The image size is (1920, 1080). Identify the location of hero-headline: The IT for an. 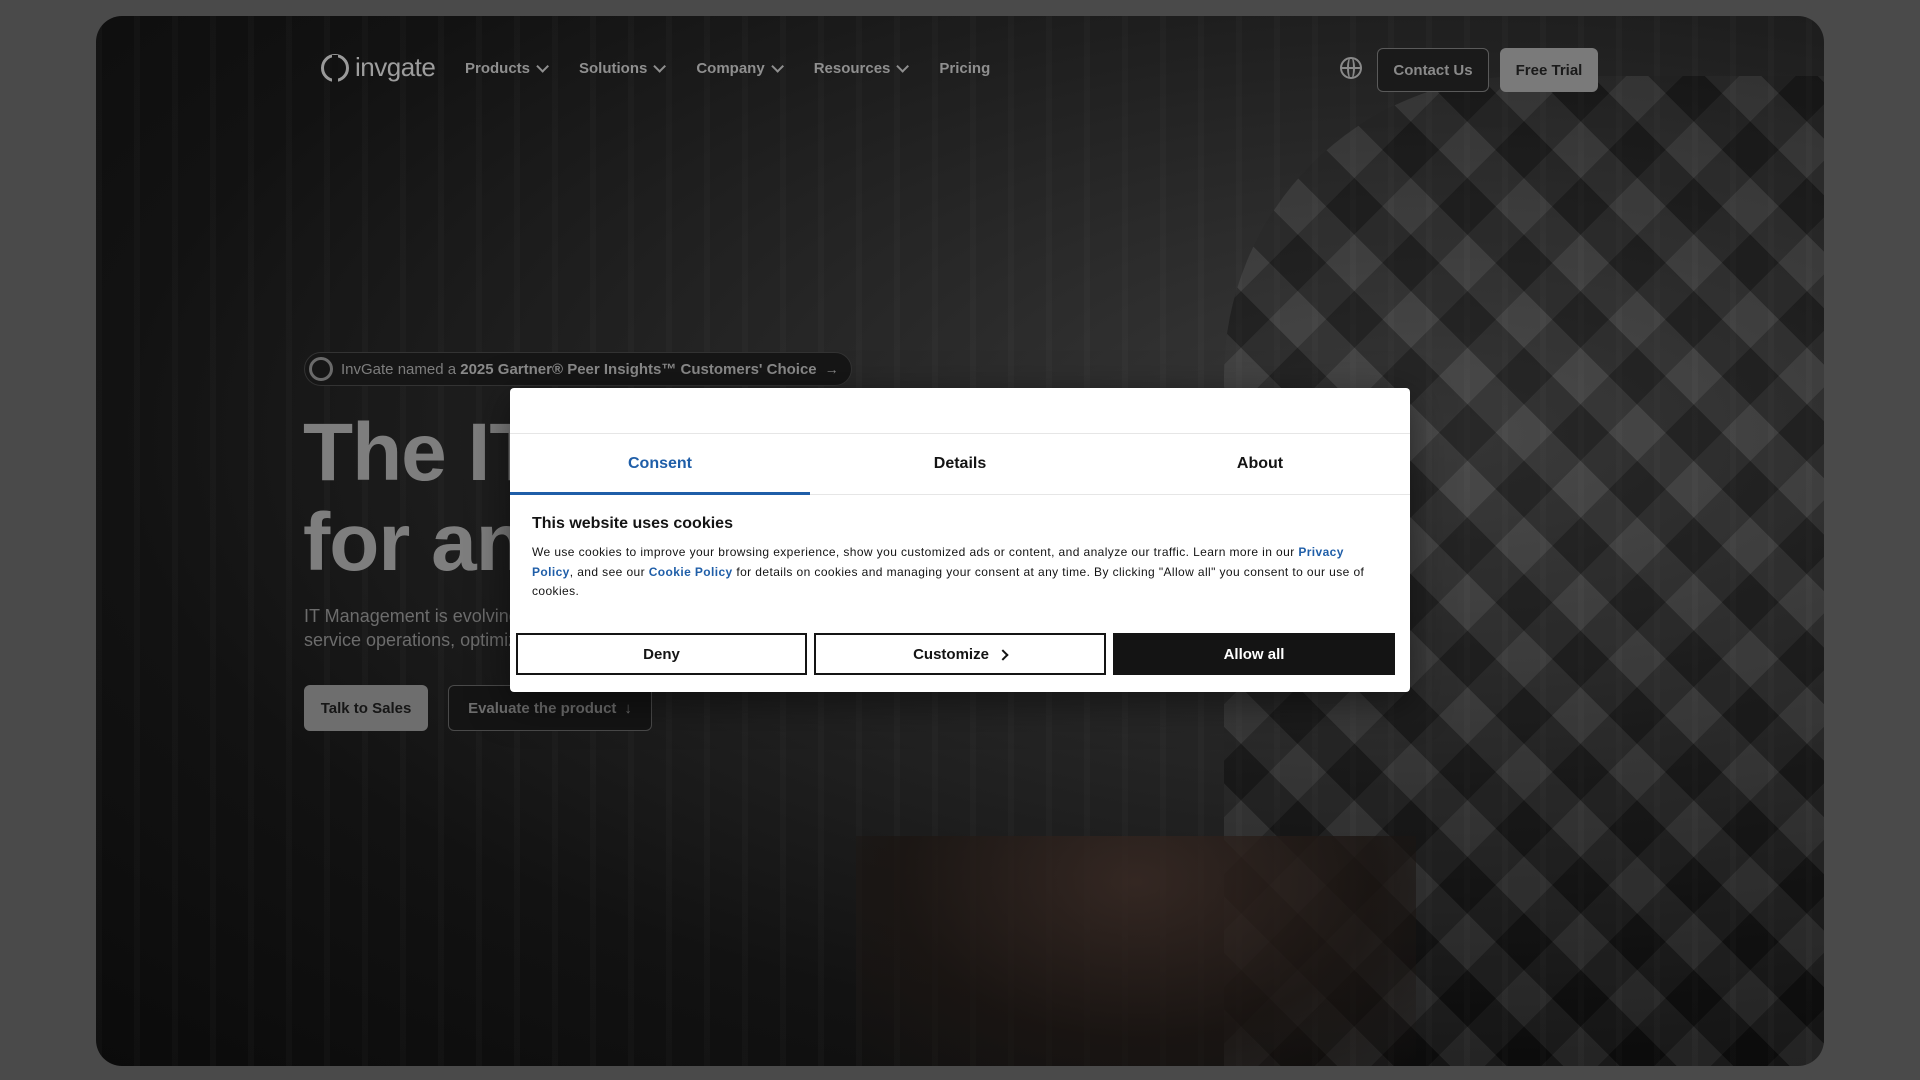
(421, 497).